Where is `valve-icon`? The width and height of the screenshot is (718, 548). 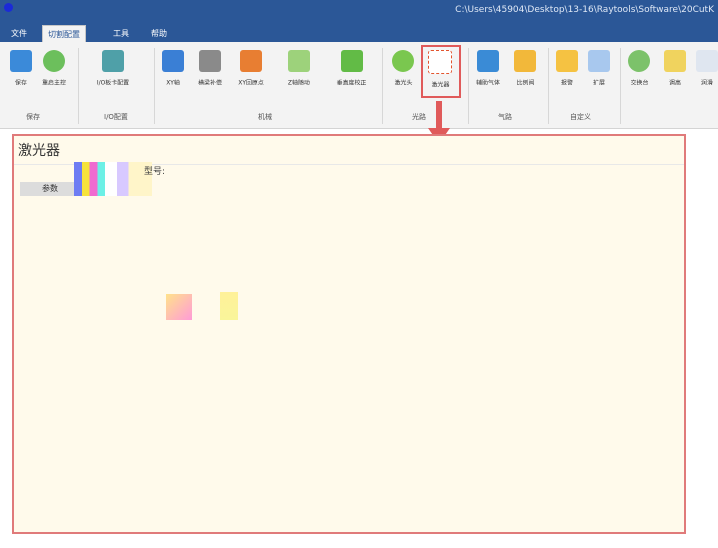
valve-icon is located at coordinates (525, 61).